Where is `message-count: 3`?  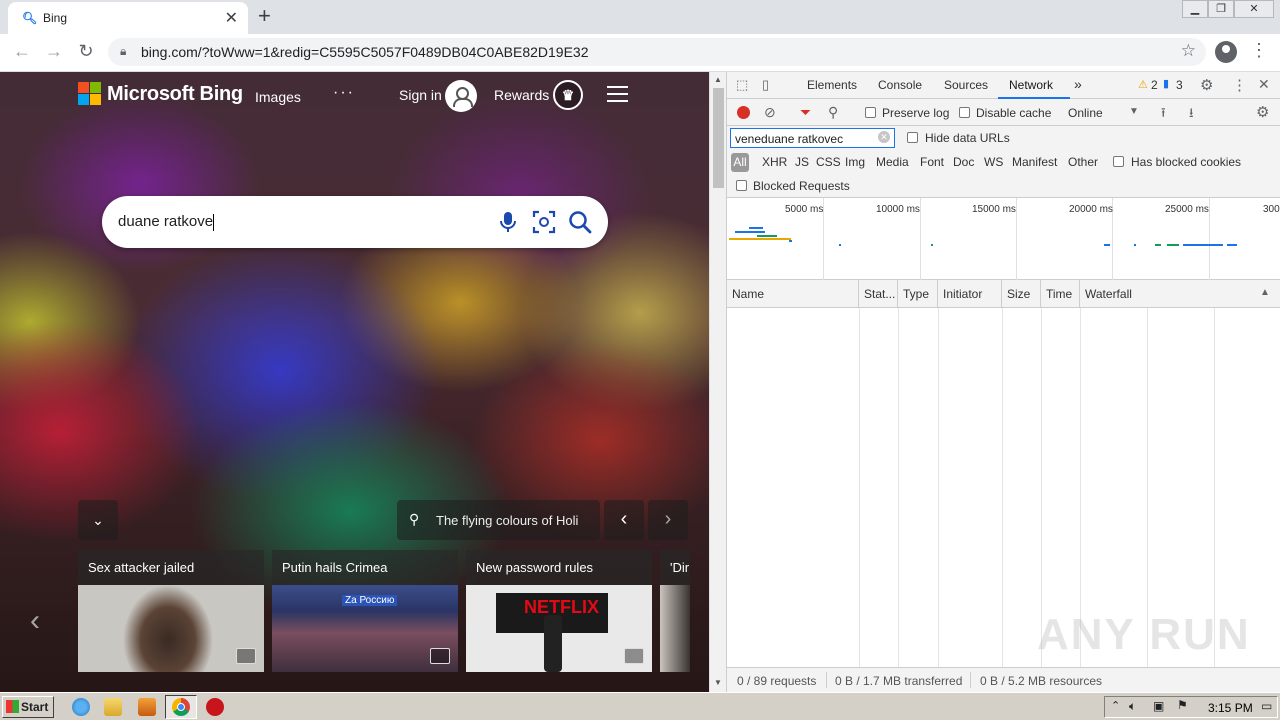
message-count: 3 is located at coordinates (1179, 85).